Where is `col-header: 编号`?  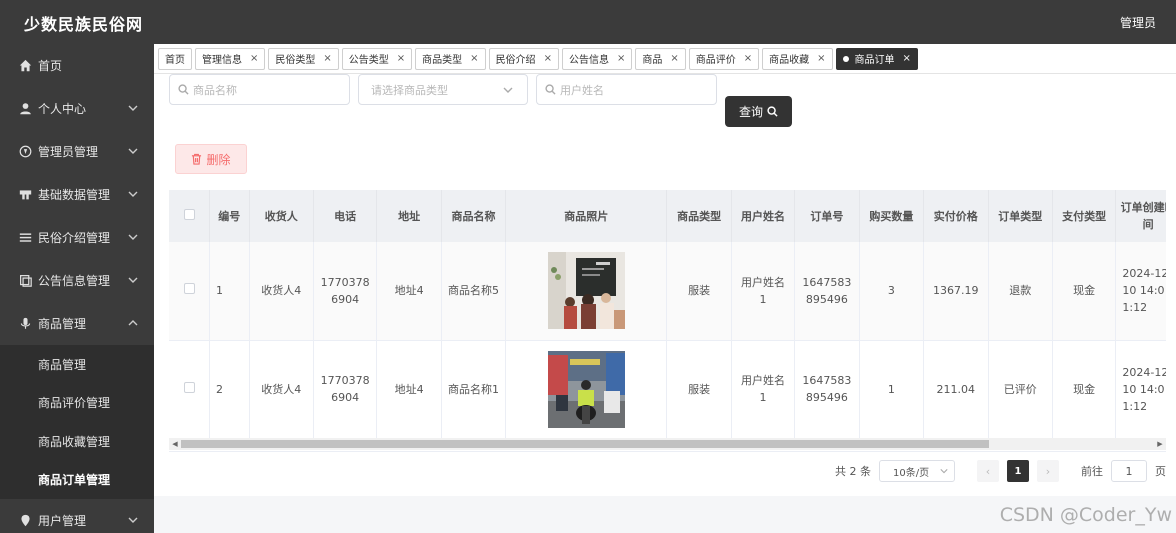
col-header: 编号 is located at coordinates (229, 216).